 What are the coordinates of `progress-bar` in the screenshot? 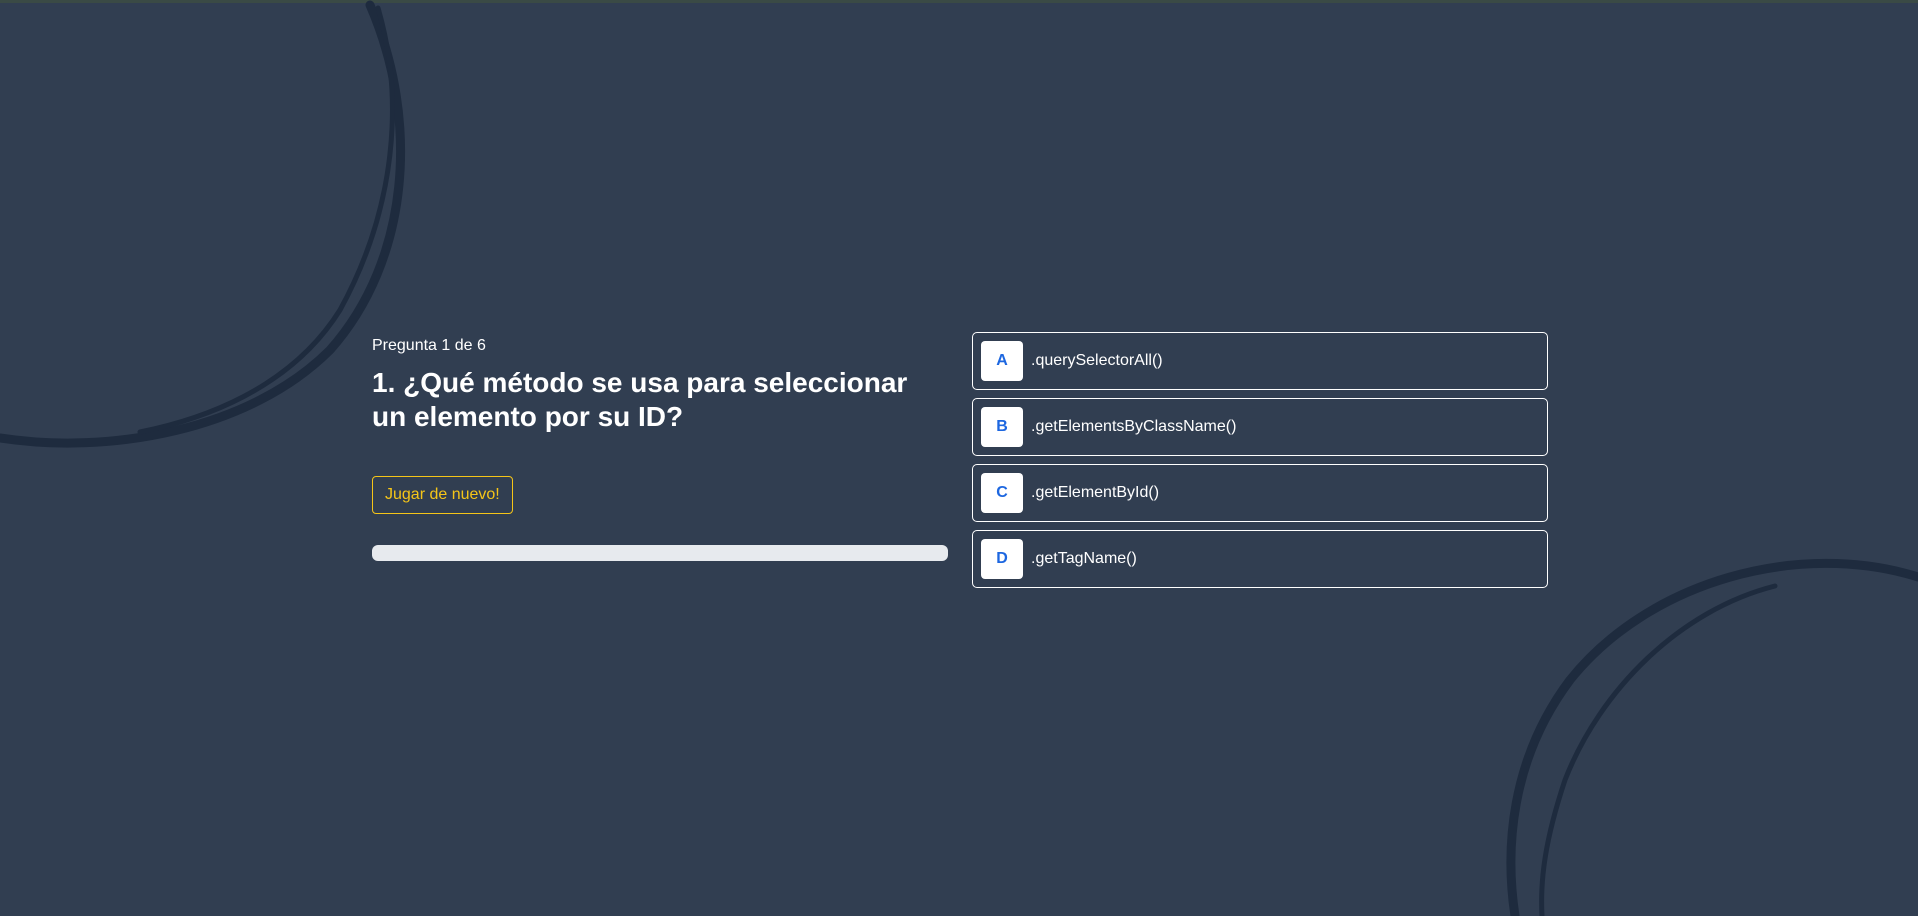 It's located at (660, 553).